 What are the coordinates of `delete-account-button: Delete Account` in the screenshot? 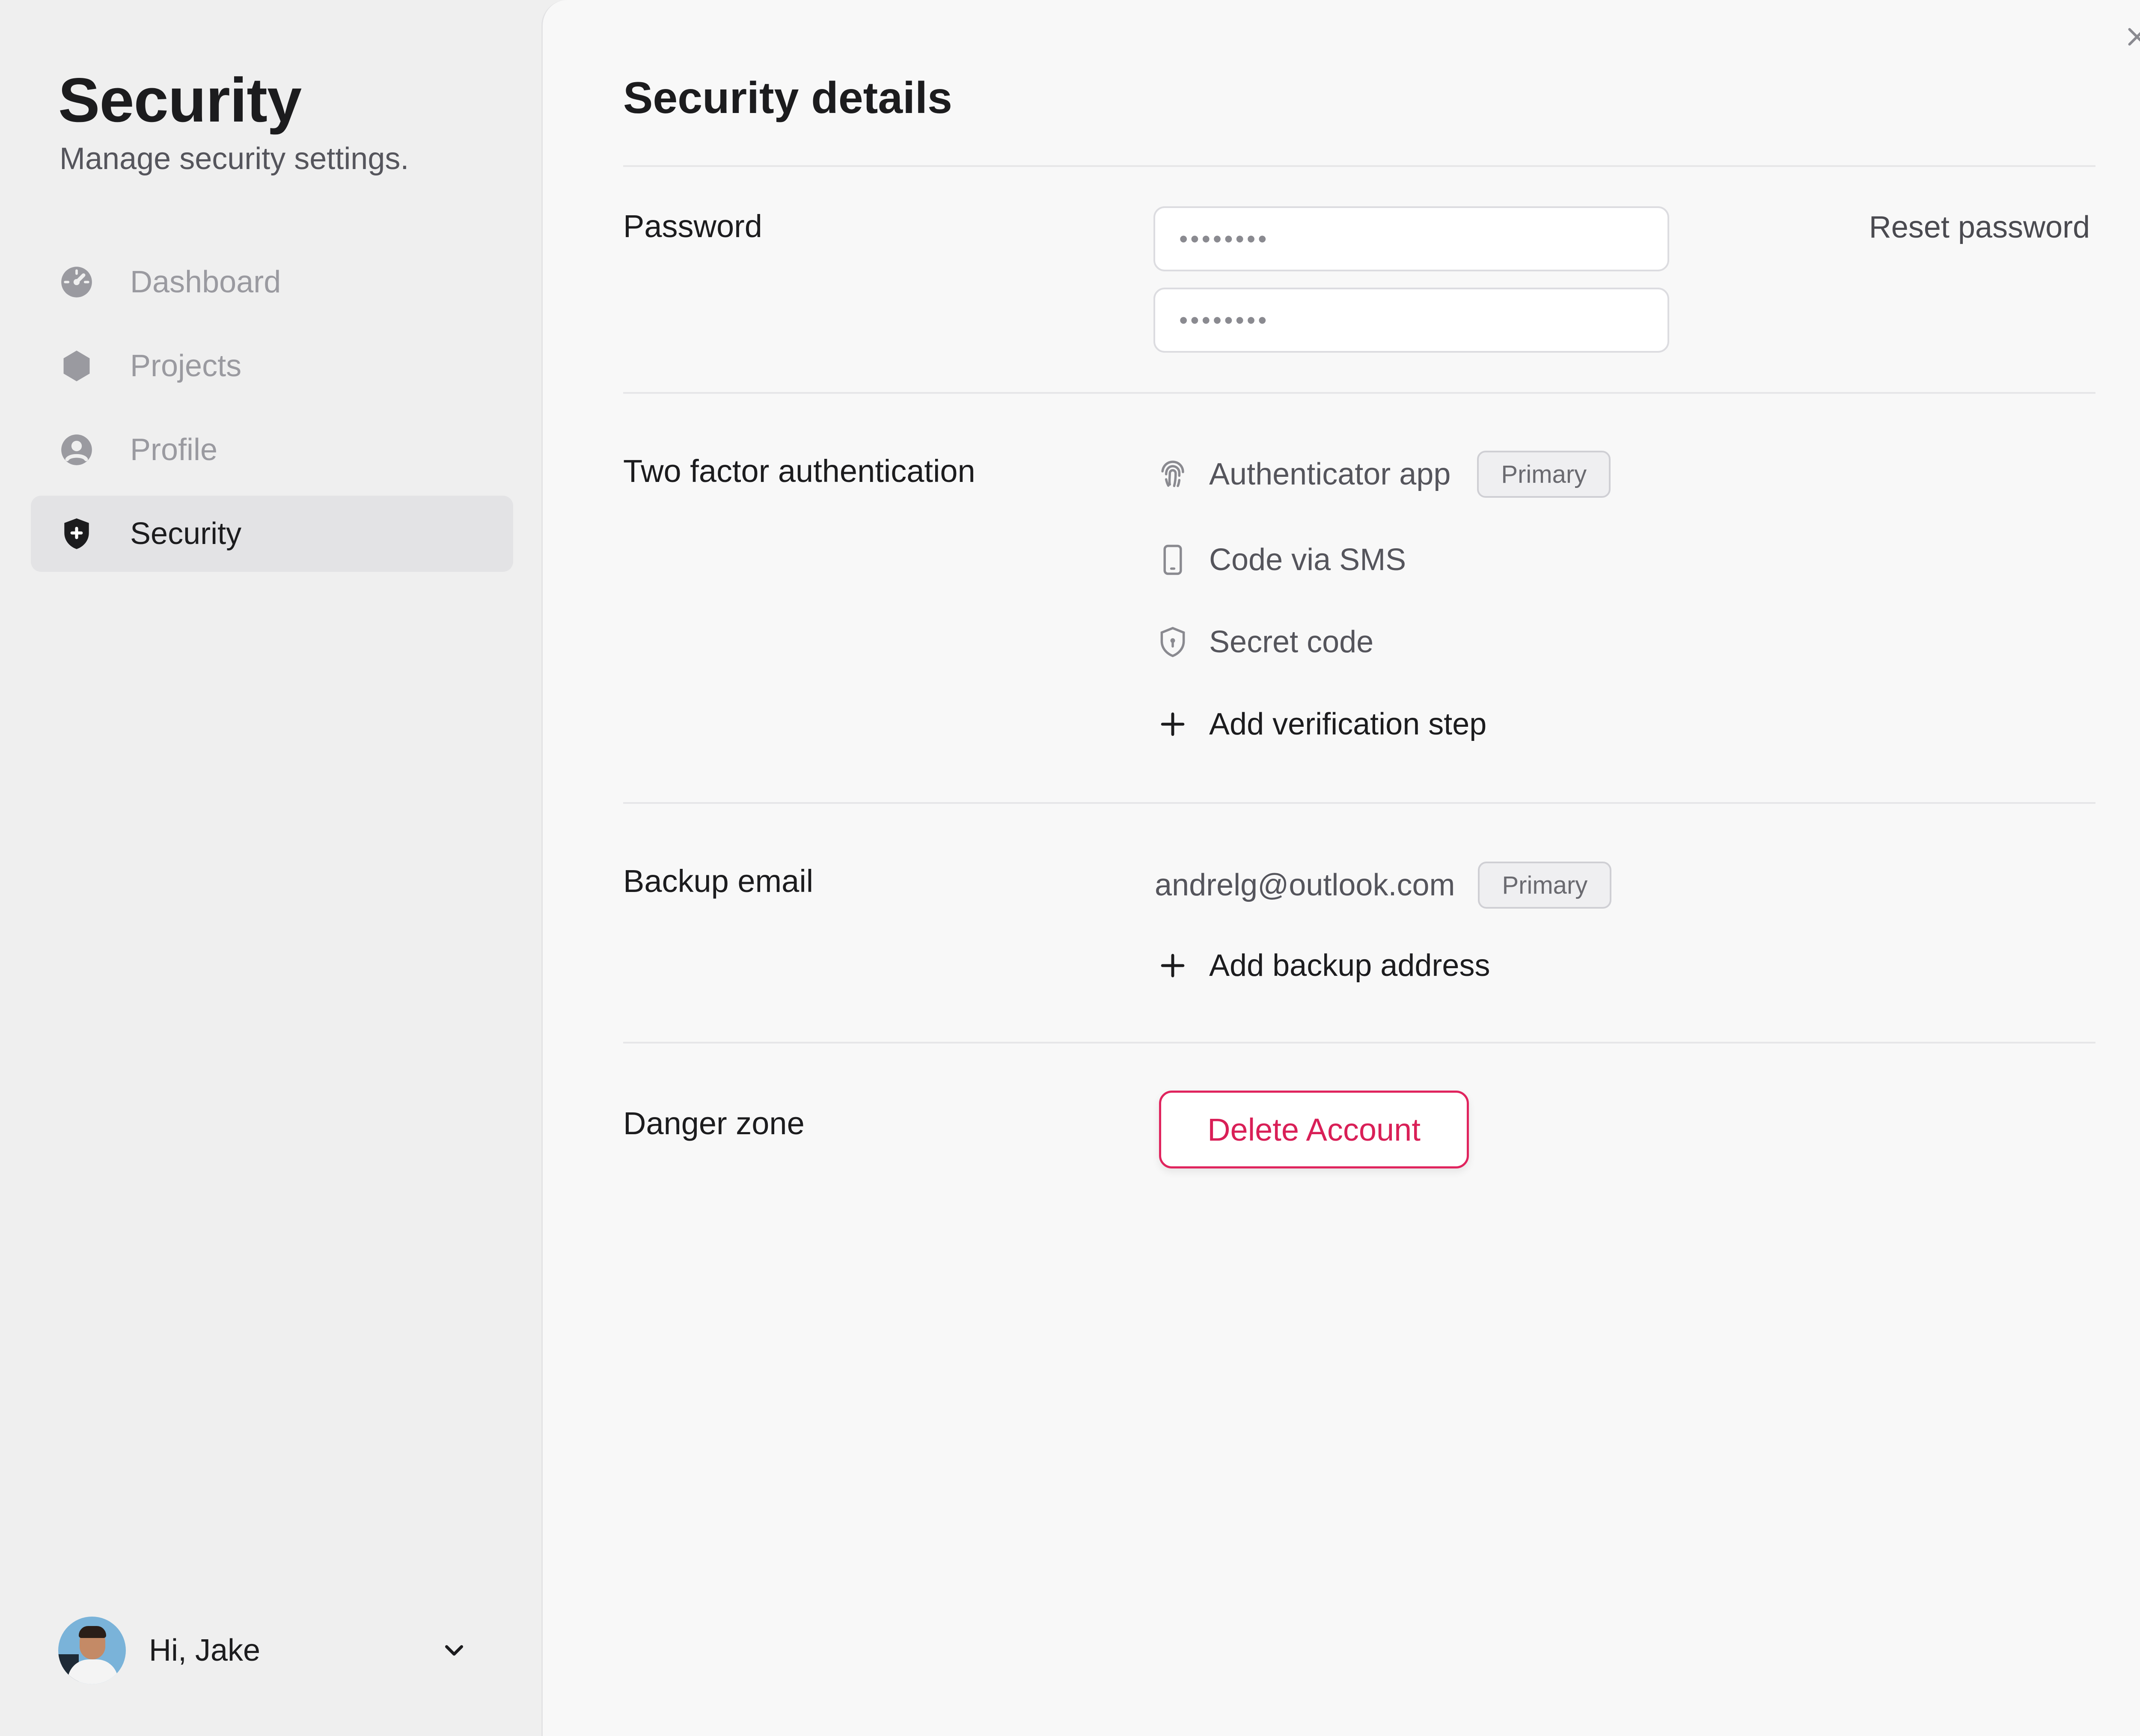 It's located at (1314, 1130).